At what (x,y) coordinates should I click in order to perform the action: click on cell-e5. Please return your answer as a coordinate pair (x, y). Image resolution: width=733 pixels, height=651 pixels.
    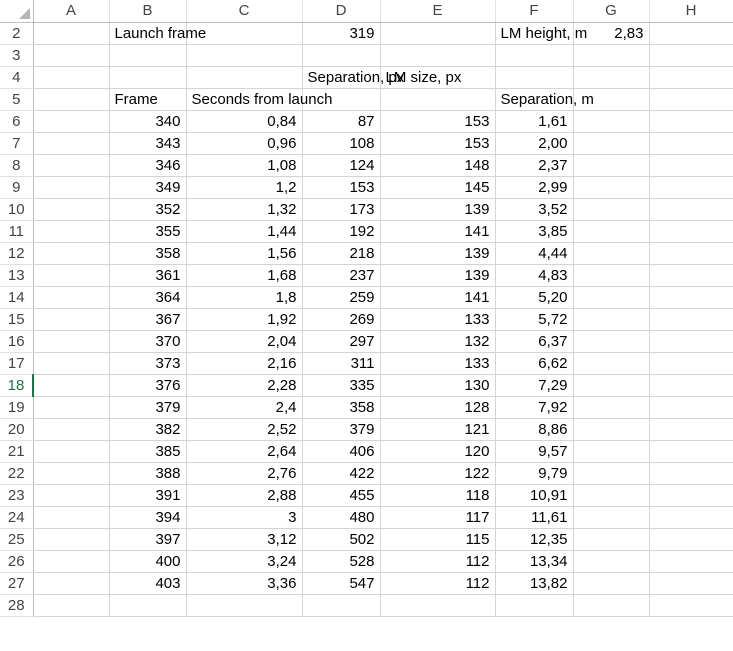
    Looking at the image, I should click on (438, 99).